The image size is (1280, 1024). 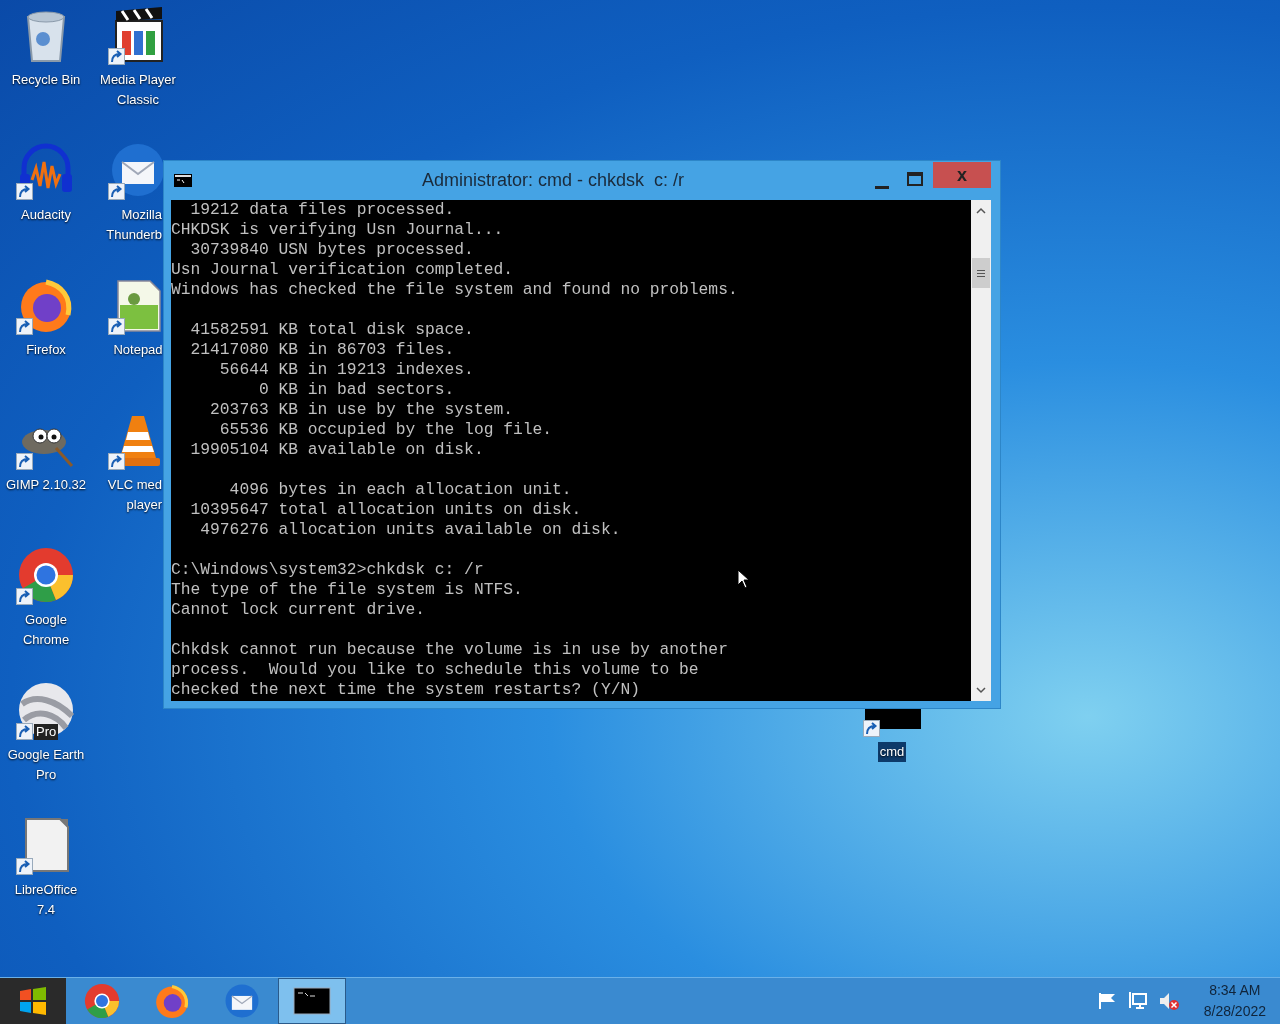 What do you see at coordinates (981, 273) in the screenshot?
I see `scroll-thumb` at bounding box center [981, 273].